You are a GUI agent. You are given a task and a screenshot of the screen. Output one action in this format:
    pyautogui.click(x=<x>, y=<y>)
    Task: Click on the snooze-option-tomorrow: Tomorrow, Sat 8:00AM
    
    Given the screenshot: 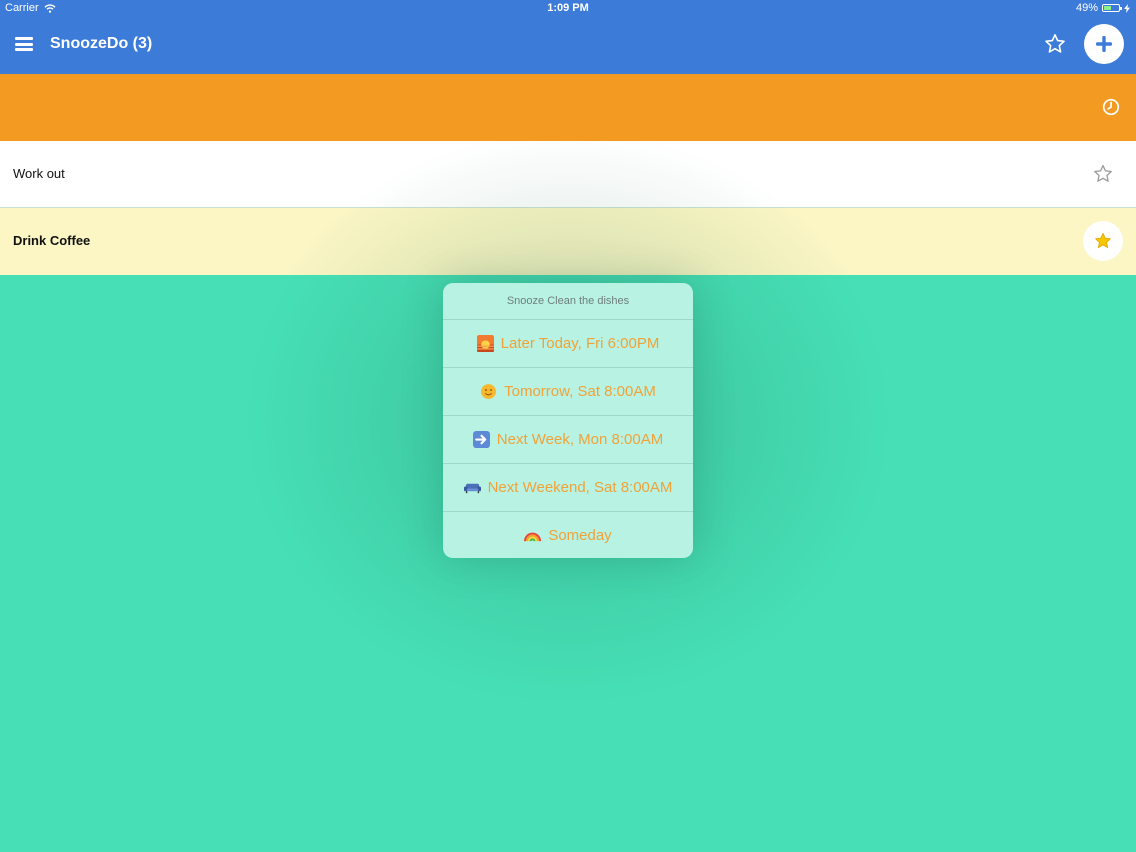 What is the action you would take?
    pyautogui.click(x=568, y=392)
    